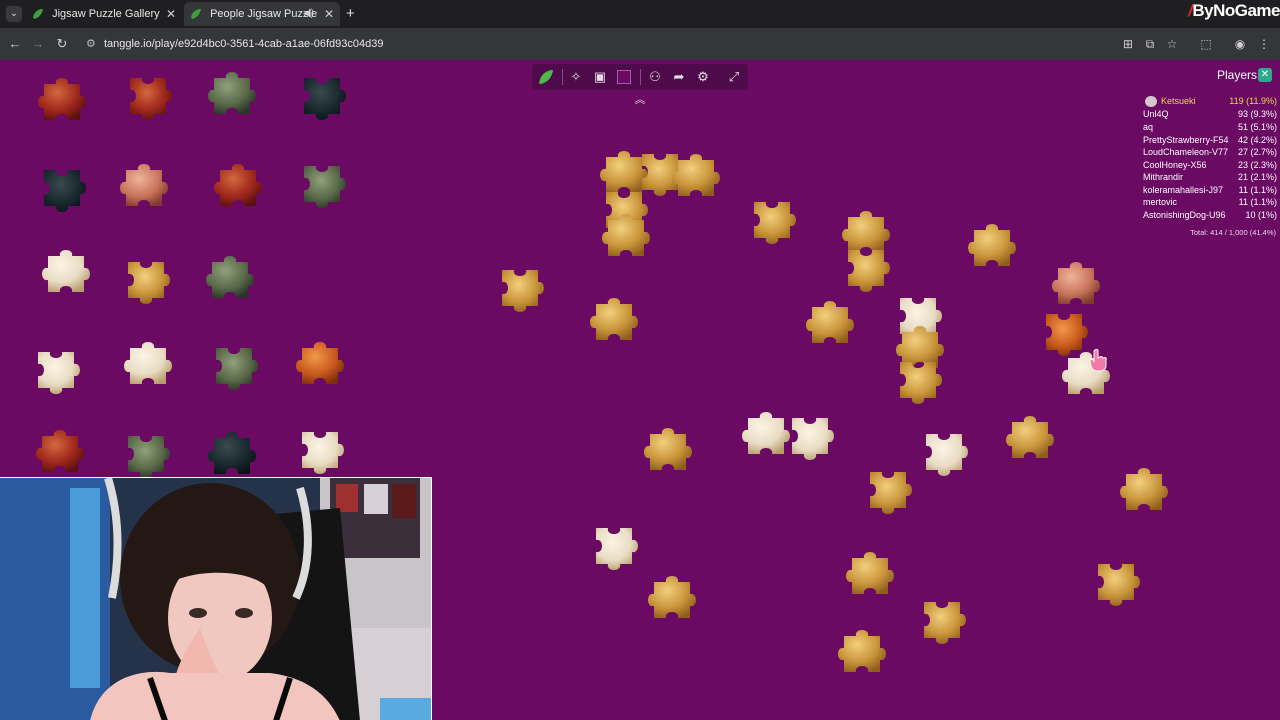 The width and height of the screenshot is (1280, 720). I want to click on translate-icon: ⊞, so click(1128, 44).